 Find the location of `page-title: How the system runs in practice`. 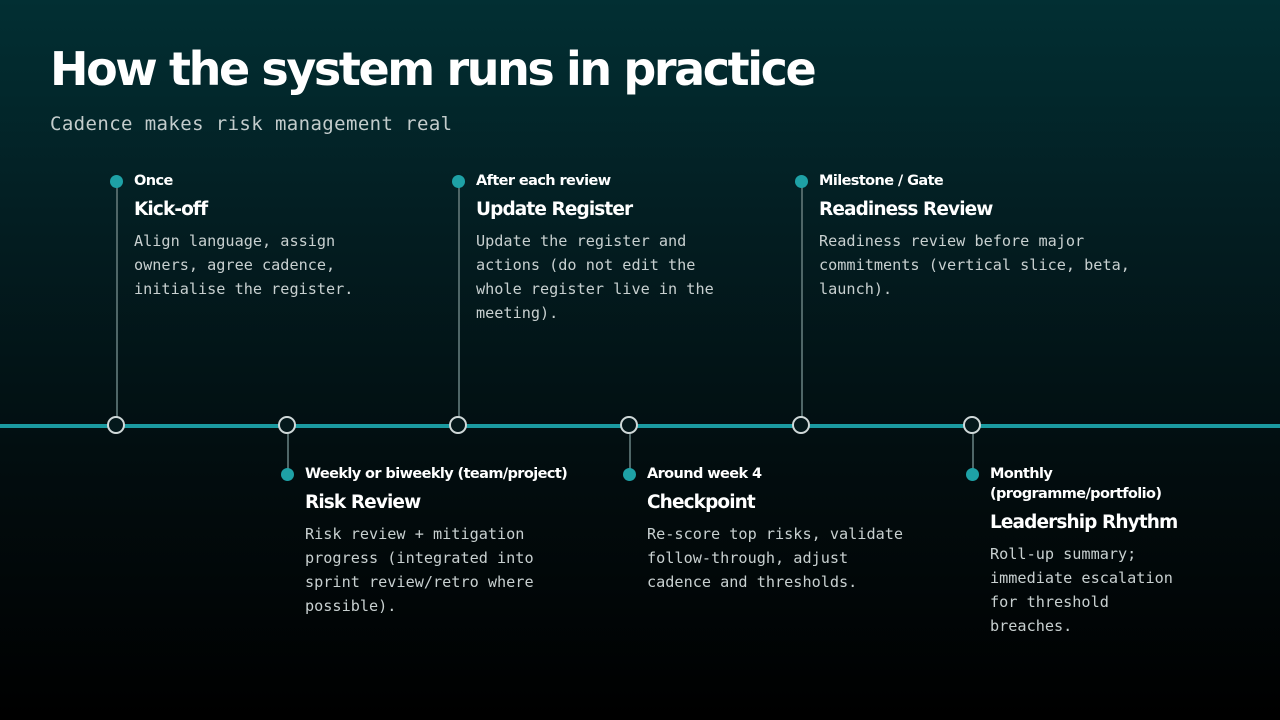

page-title: How the system runs in practice is located at coordinates (433, 69).